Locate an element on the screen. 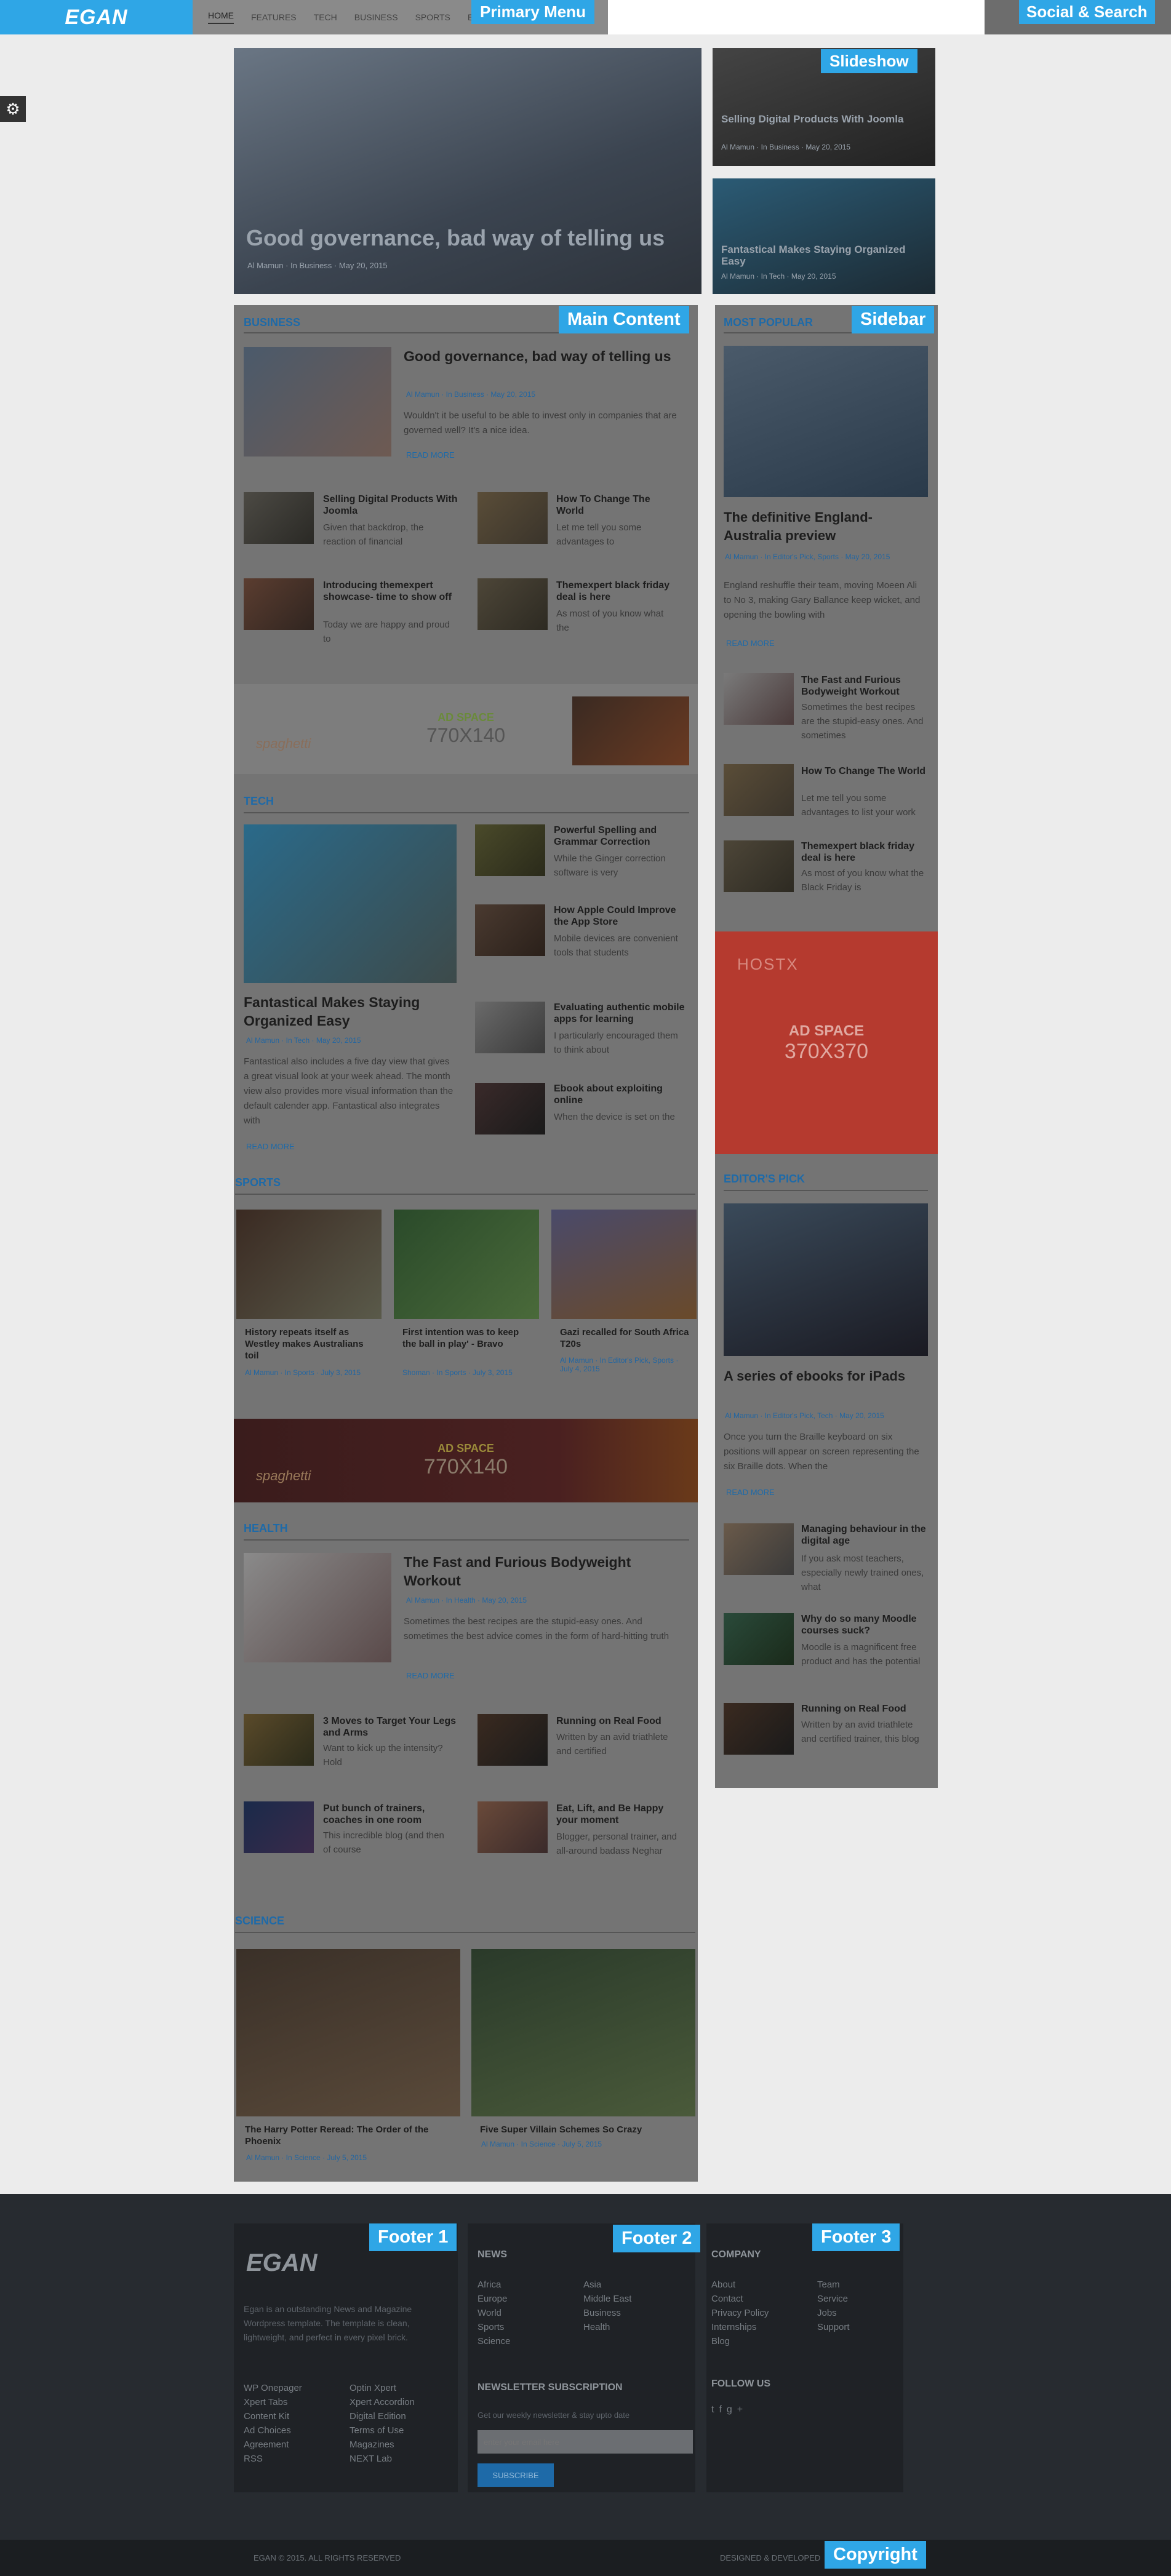 Image resolution: width=1171 pixels, height=2576 pixels. search-area is located at coordinates (797, 17).